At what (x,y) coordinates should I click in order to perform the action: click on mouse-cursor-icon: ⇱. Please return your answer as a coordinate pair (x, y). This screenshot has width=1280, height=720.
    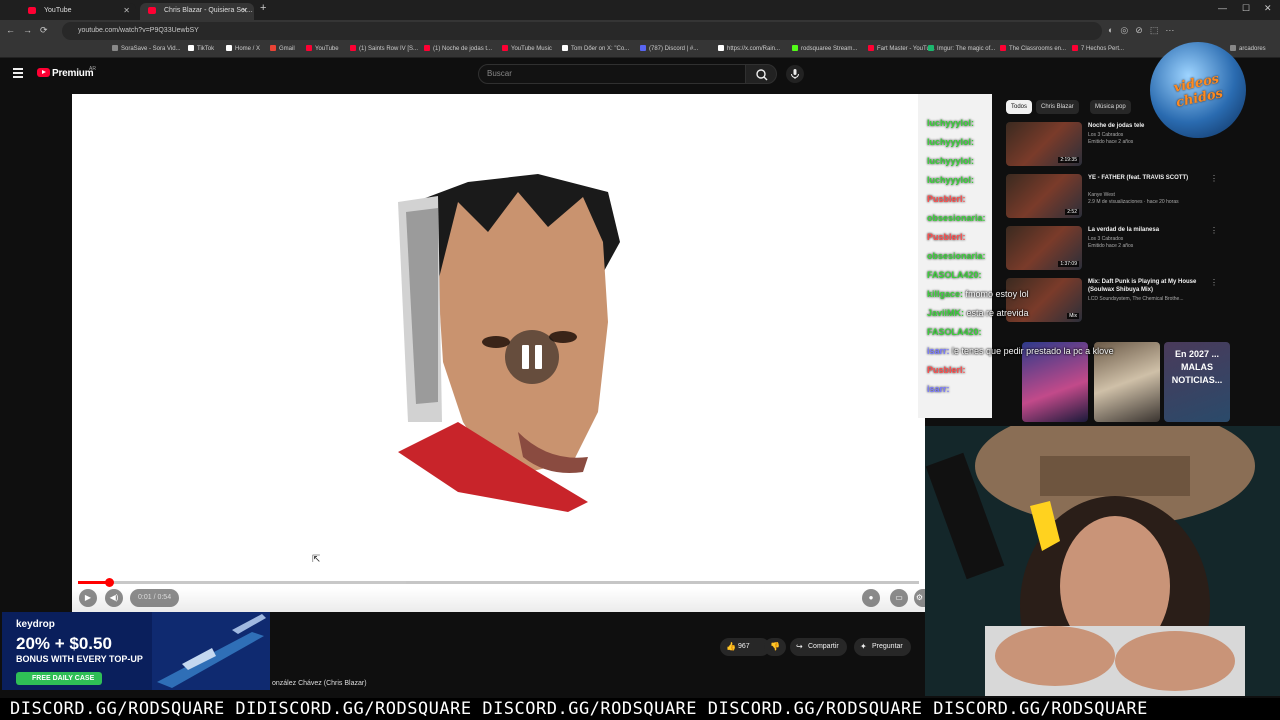
    Looking at the image, I should click on (316, 559).